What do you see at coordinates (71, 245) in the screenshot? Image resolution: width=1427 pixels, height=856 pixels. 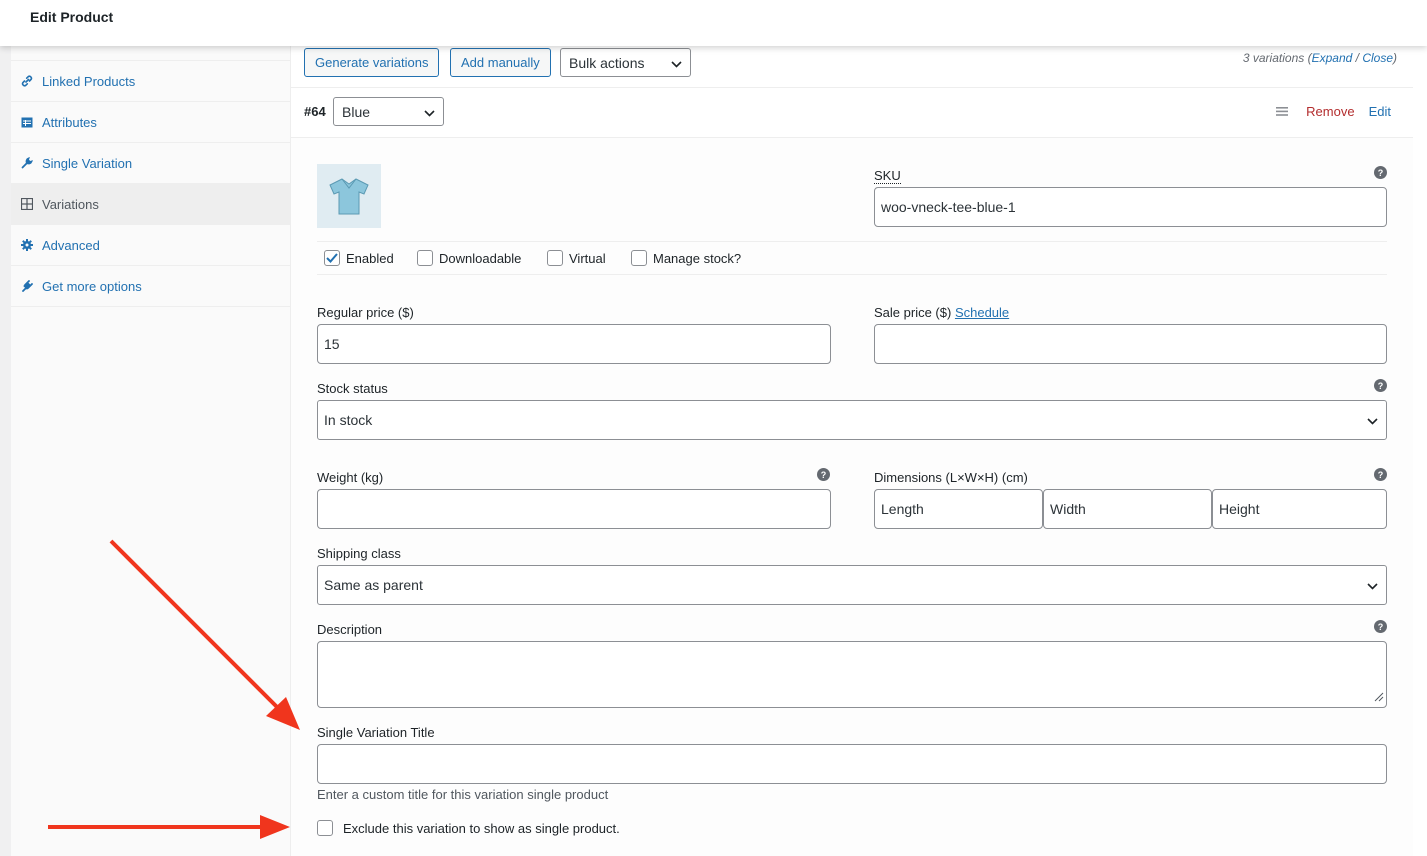 I see `sidebar-item-label: Advanced` at bounding box center [71, 245].